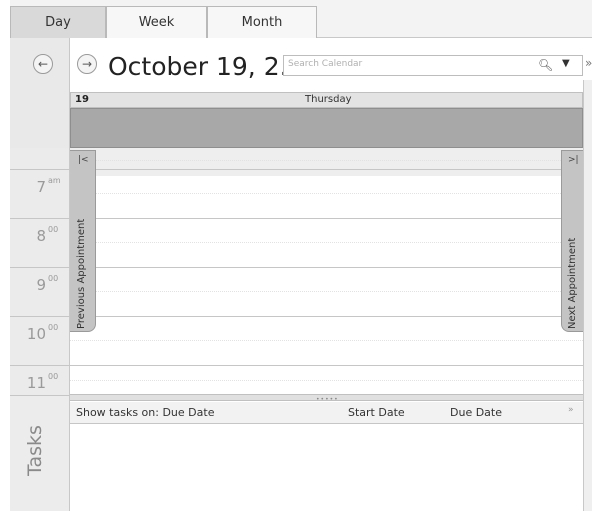  I want to click on time-slot-8: 8 00, so click(40, 242).